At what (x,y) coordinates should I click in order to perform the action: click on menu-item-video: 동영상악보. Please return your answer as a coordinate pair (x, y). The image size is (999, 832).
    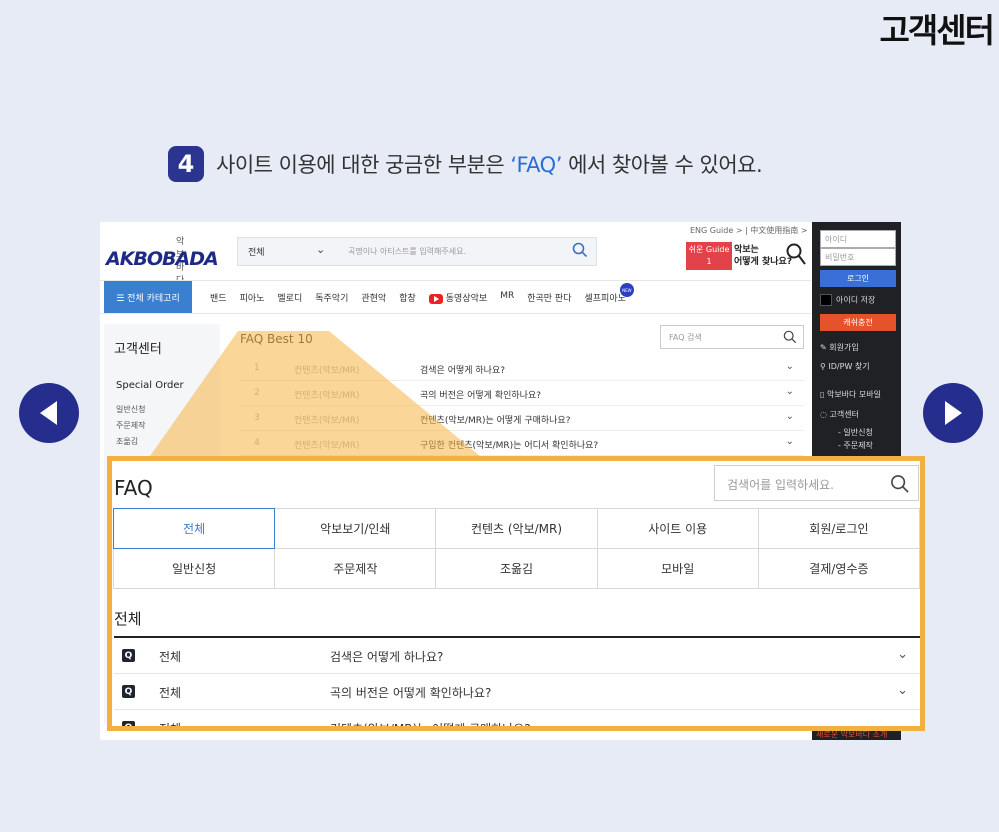
    Looking at the image, I should click on (458, 297).